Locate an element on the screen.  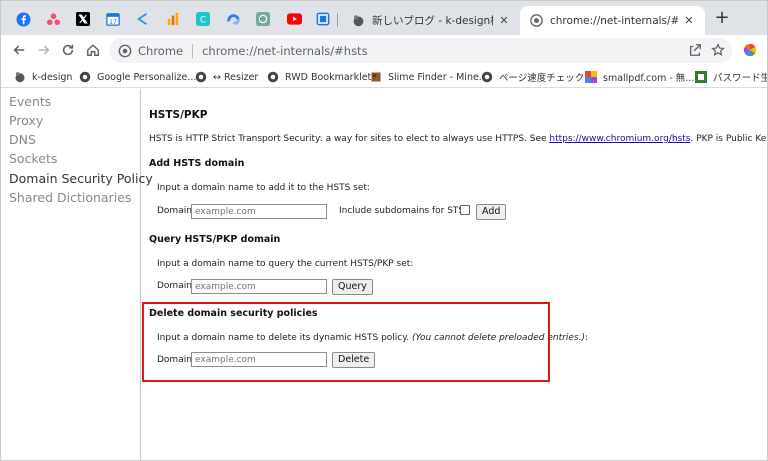
canva-icon: C is located at coordinates (203, 19).